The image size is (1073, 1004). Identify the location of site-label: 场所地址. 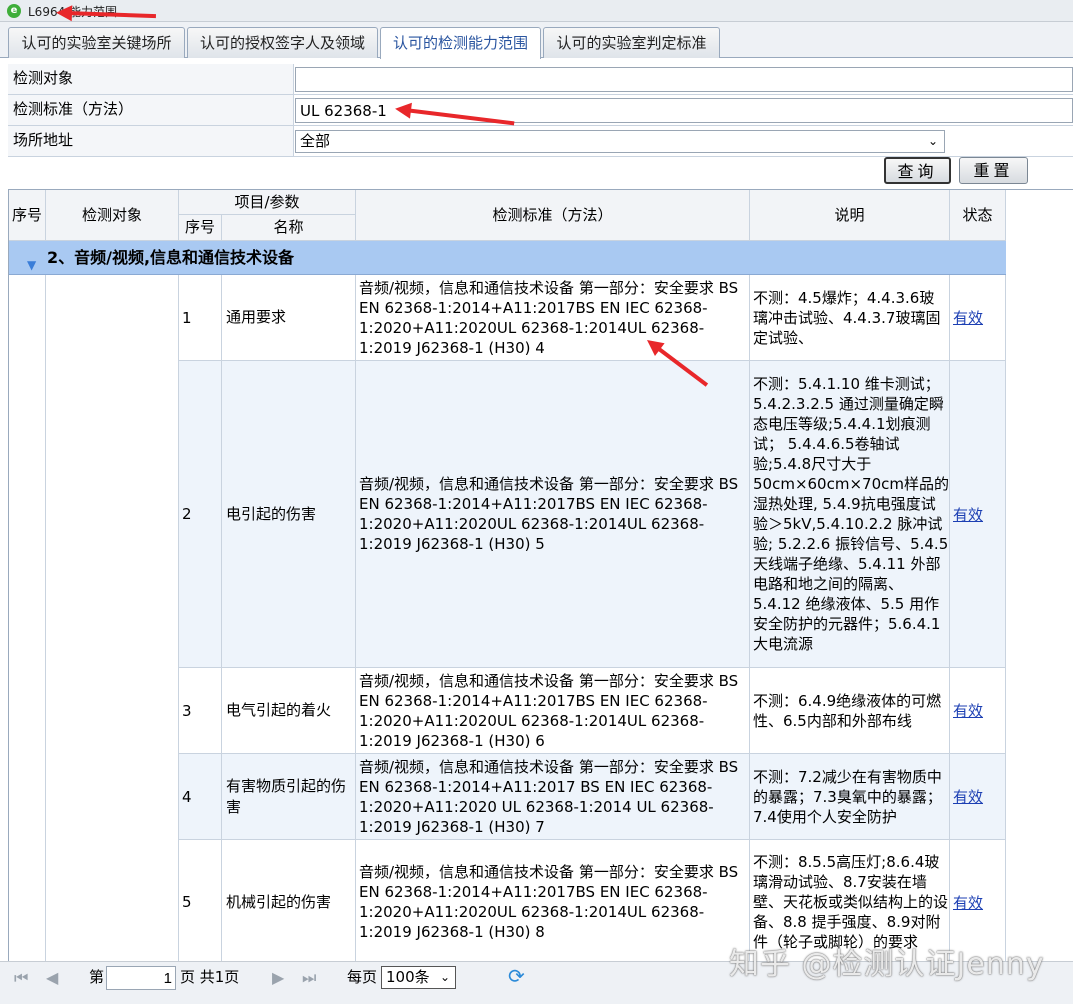
(151, 141).